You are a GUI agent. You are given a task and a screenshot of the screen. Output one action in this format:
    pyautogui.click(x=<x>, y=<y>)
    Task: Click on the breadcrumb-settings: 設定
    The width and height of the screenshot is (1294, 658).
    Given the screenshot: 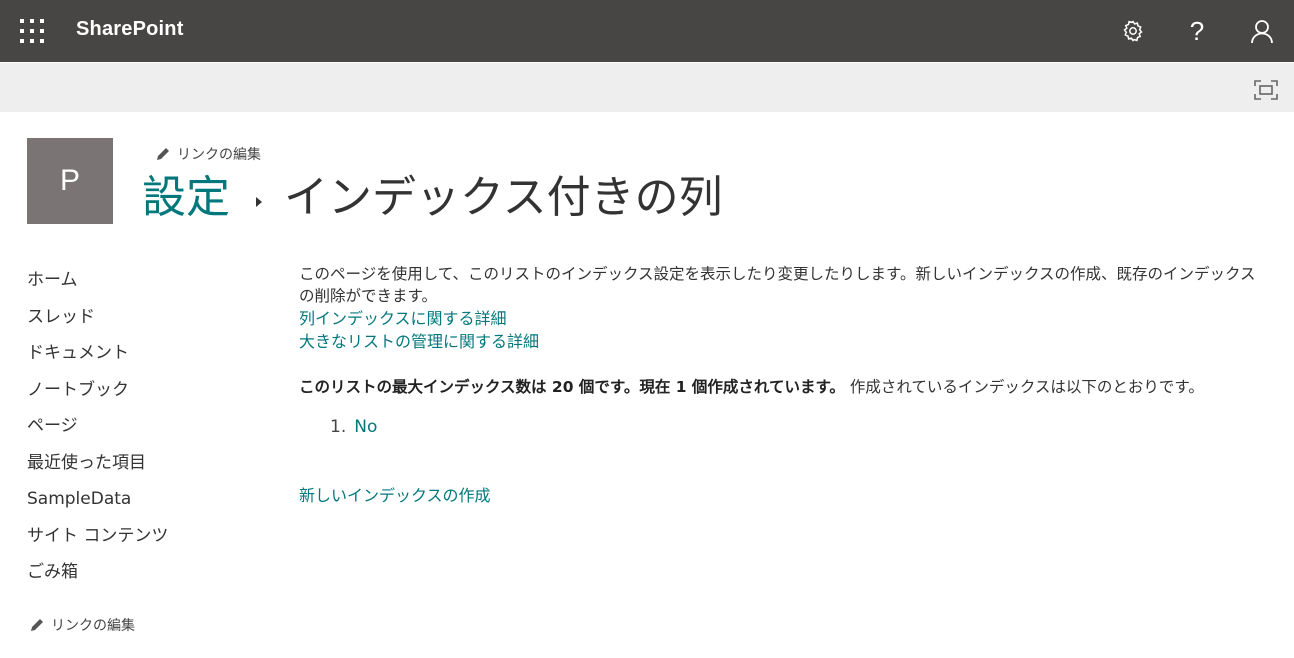 What is the action you would take?
    pyautogui.click(x=186, y=198)
    